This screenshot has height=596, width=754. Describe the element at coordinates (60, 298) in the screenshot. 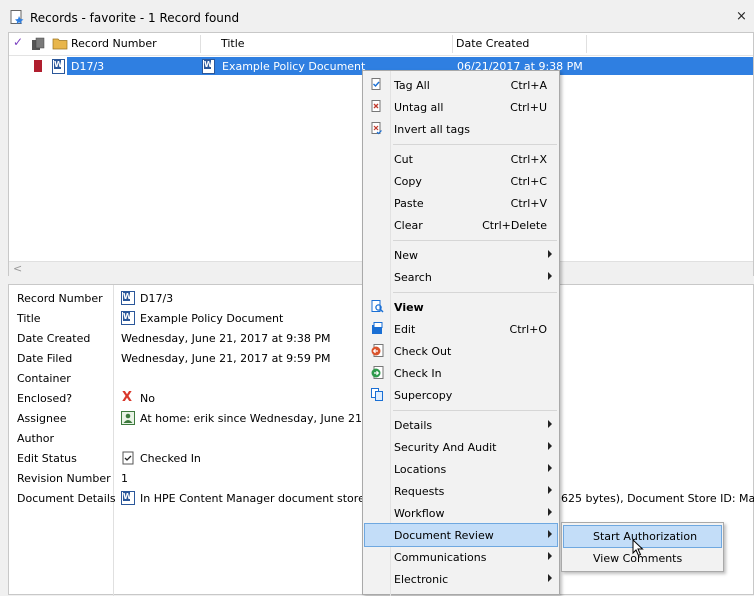

I see `detail-label: Record Number` at that location.